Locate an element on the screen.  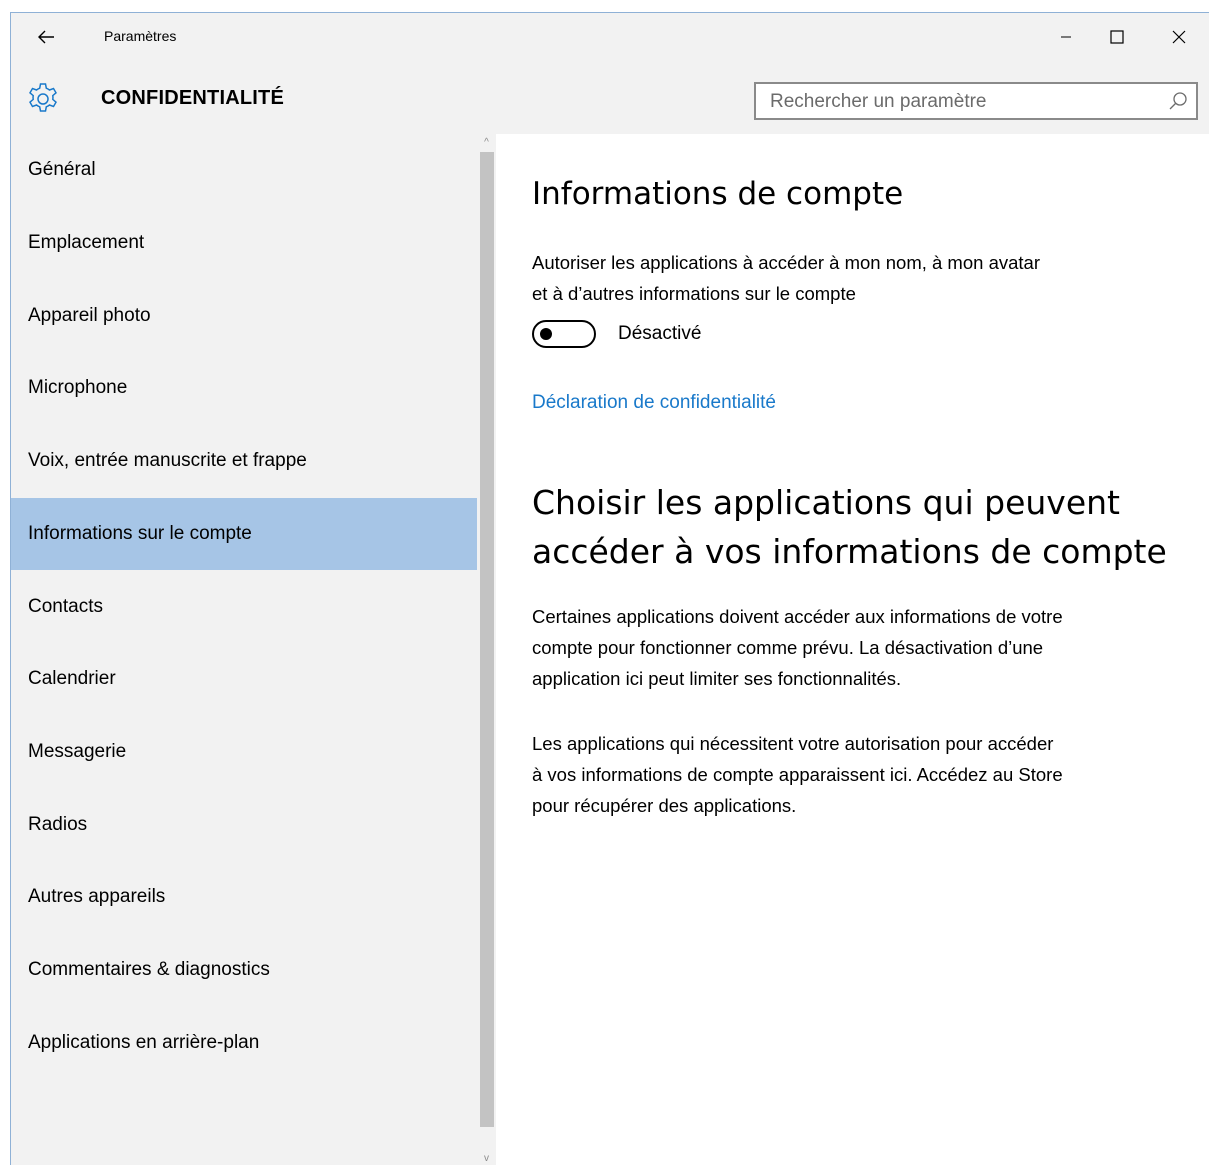
sidebar-item-label: Commentaires & diagnostics is located at coordinates (149, 969).